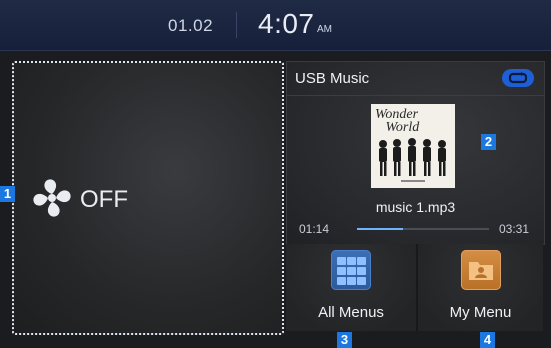  What do you see at coordinates (412, 160) in the screenshot?
I see `album-art-figures` at bounding box center [412, 160].